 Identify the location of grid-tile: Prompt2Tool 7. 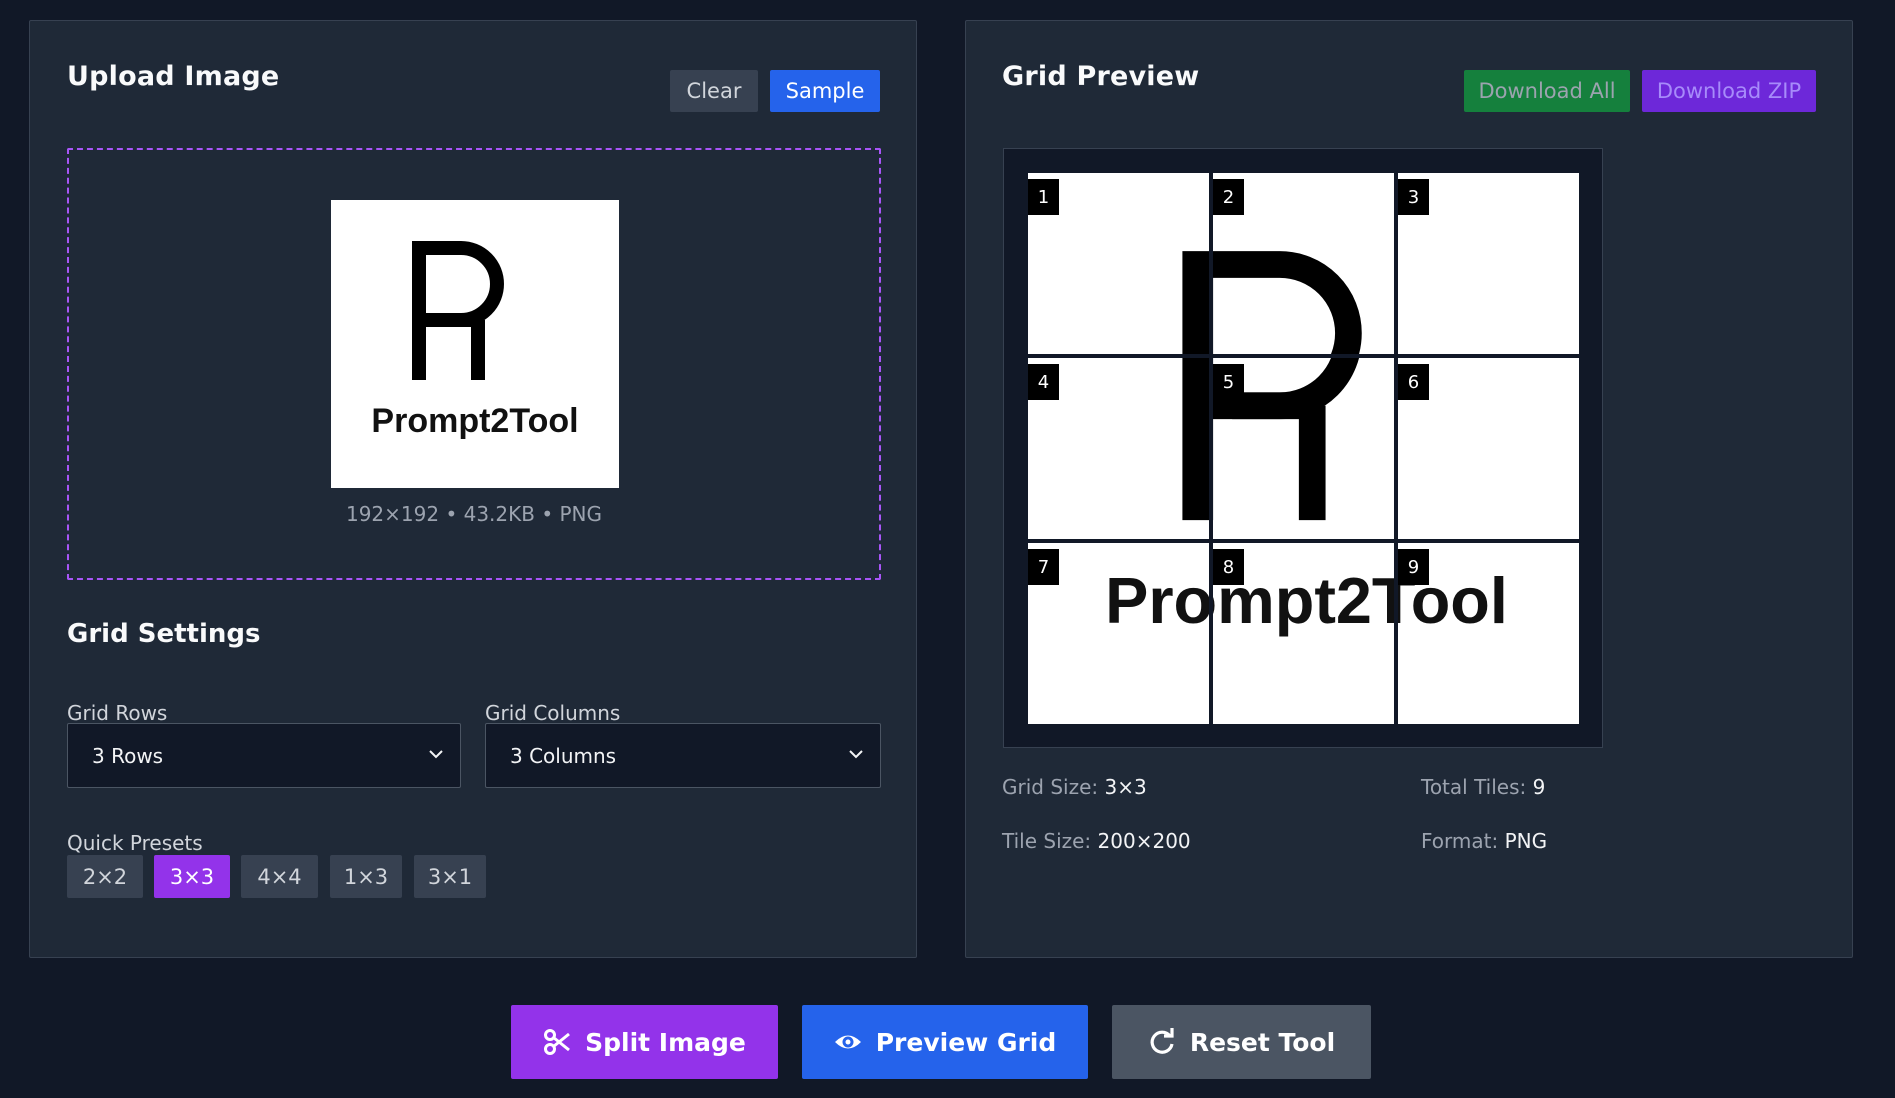
(1118, 633).